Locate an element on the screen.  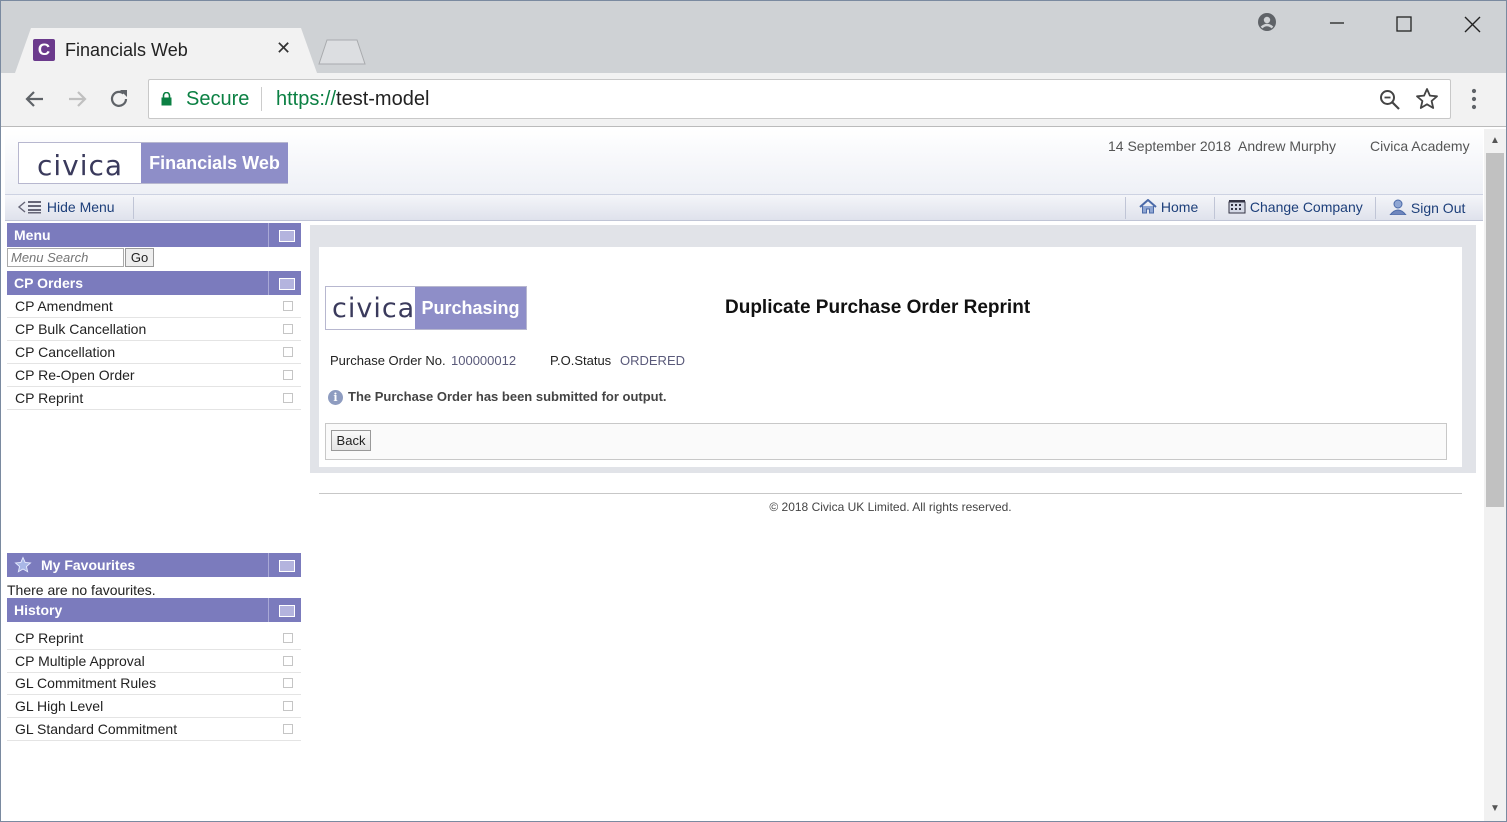
url-text: https://test-model is located at coordinates (352, 99).